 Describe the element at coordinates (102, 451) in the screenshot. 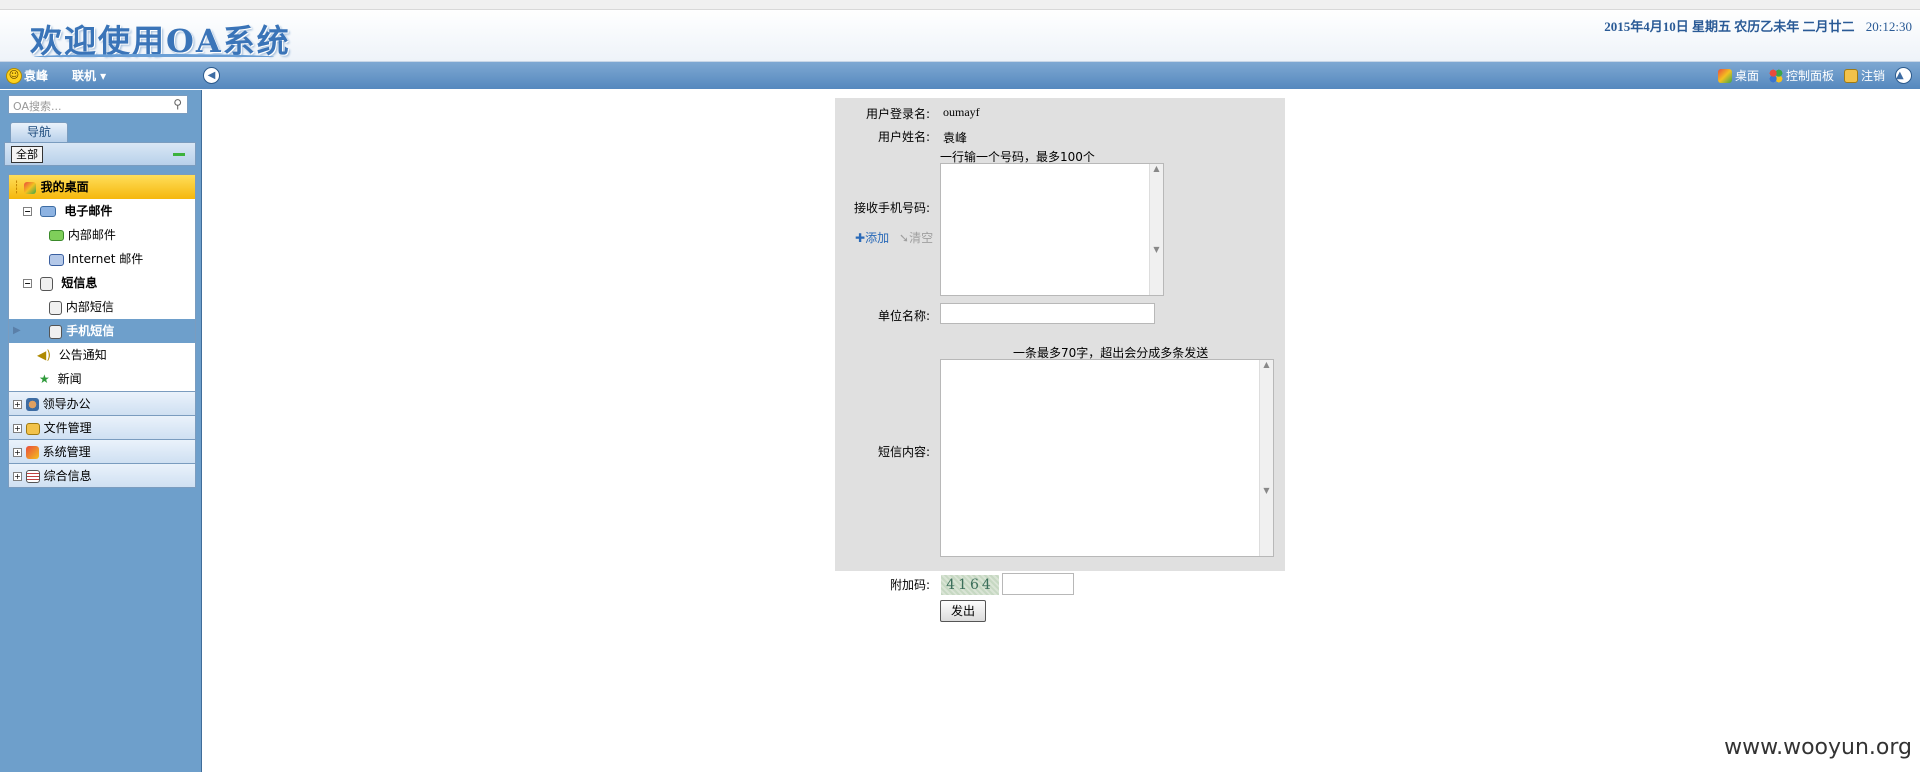

I see `tree-group-system-management: + 系统管理` at that location.